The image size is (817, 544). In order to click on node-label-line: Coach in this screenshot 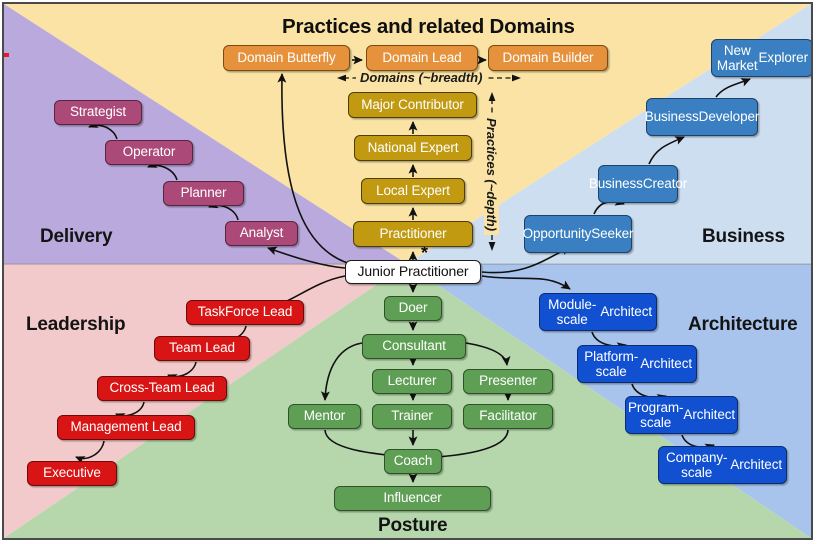, I will do `click(413, 461)`.